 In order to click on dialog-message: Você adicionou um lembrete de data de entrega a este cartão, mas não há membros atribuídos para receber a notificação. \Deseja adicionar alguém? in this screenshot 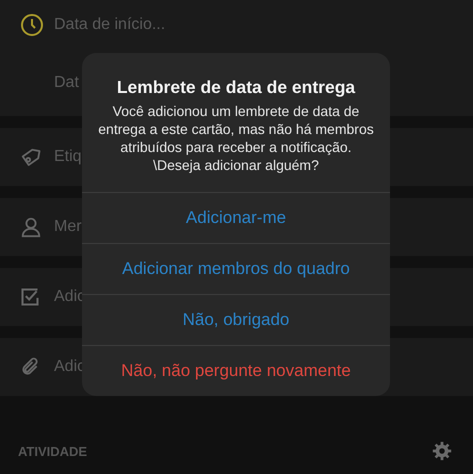, I will do `click(236, 138)`.